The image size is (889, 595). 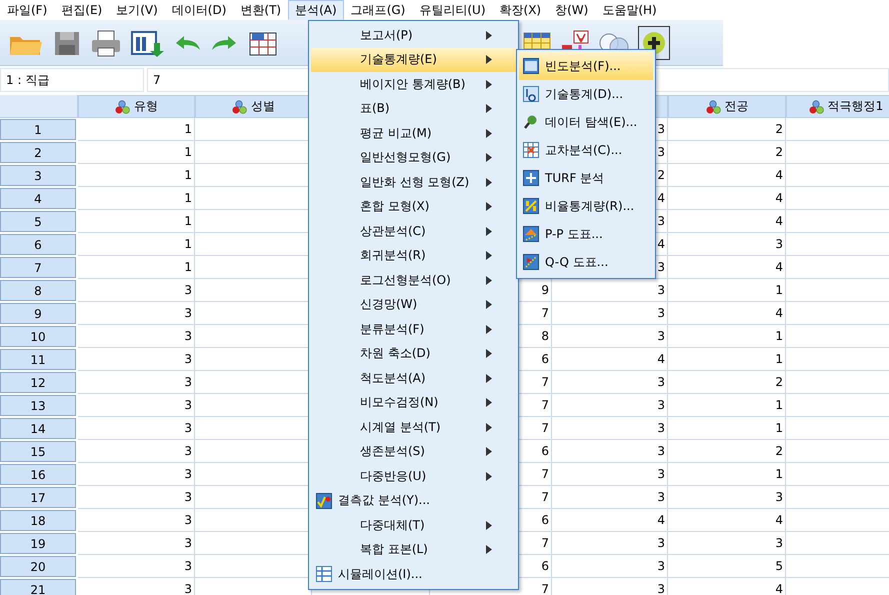 I want to click on cell-reference: 1 : 직급, so click(x=72, y=80).